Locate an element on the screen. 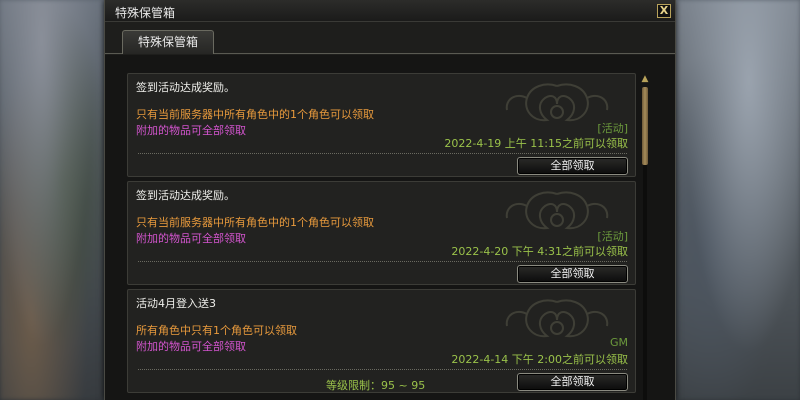 This screenshot has height=400, width=800. mail-deadline: 2022-4-14 下午 2:00之前可以领取 is located at coordinates (539, 359).